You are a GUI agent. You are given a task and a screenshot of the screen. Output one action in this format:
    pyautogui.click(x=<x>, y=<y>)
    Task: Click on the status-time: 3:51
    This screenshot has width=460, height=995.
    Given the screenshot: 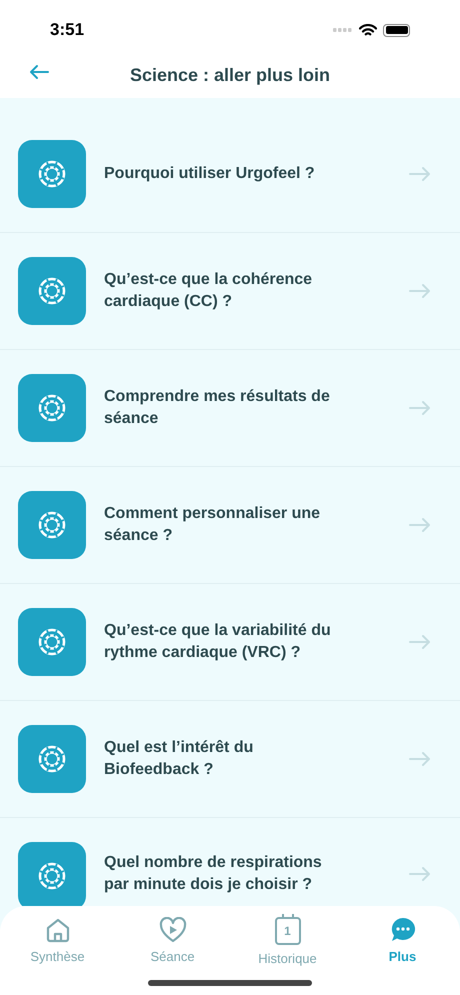 What is the action you would take?
    pyautogui.click(x=67, y=30)
    